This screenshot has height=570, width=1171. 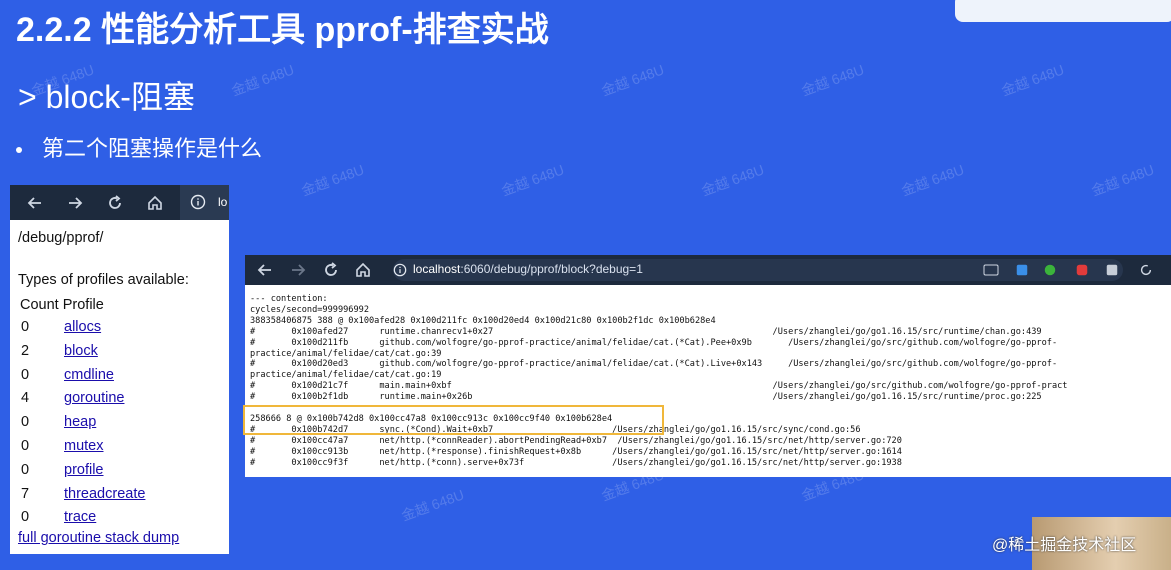 I want to click on profile-row: 7 threadcreate, so click(x=119, y=495).